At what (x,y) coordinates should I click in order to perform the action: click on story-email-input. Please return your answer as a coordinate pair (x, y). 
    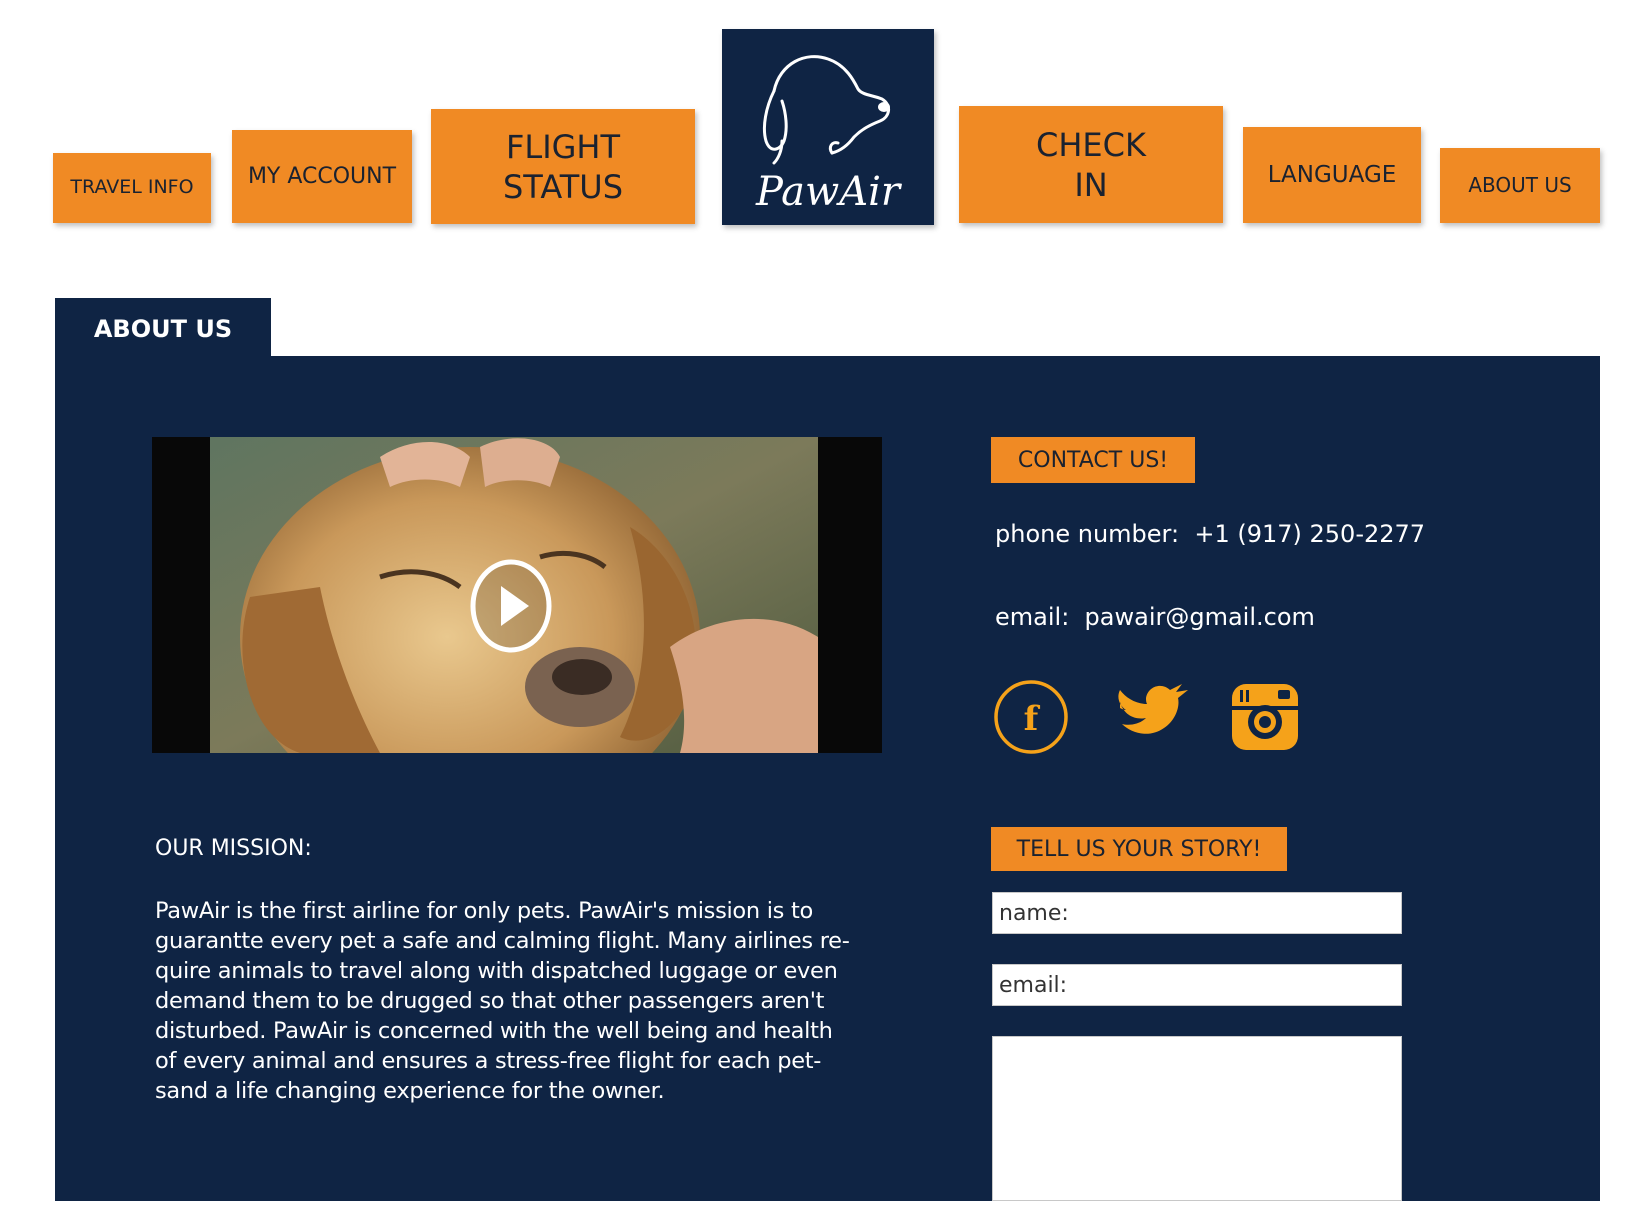
    Looking at the image, I should click on (1197, 985).